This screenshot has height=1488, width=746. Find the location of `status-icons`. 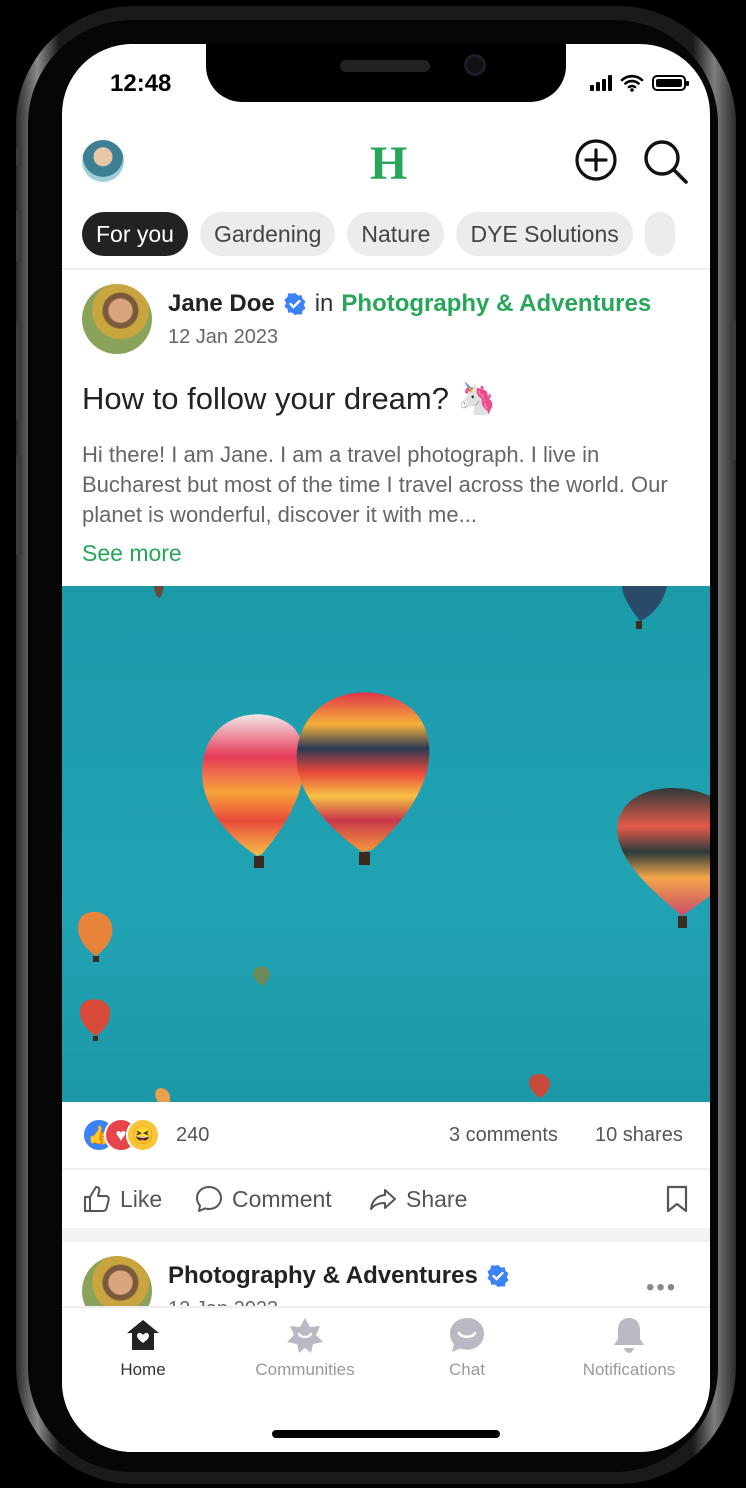

status-icons is located at coordinates (639, 83).